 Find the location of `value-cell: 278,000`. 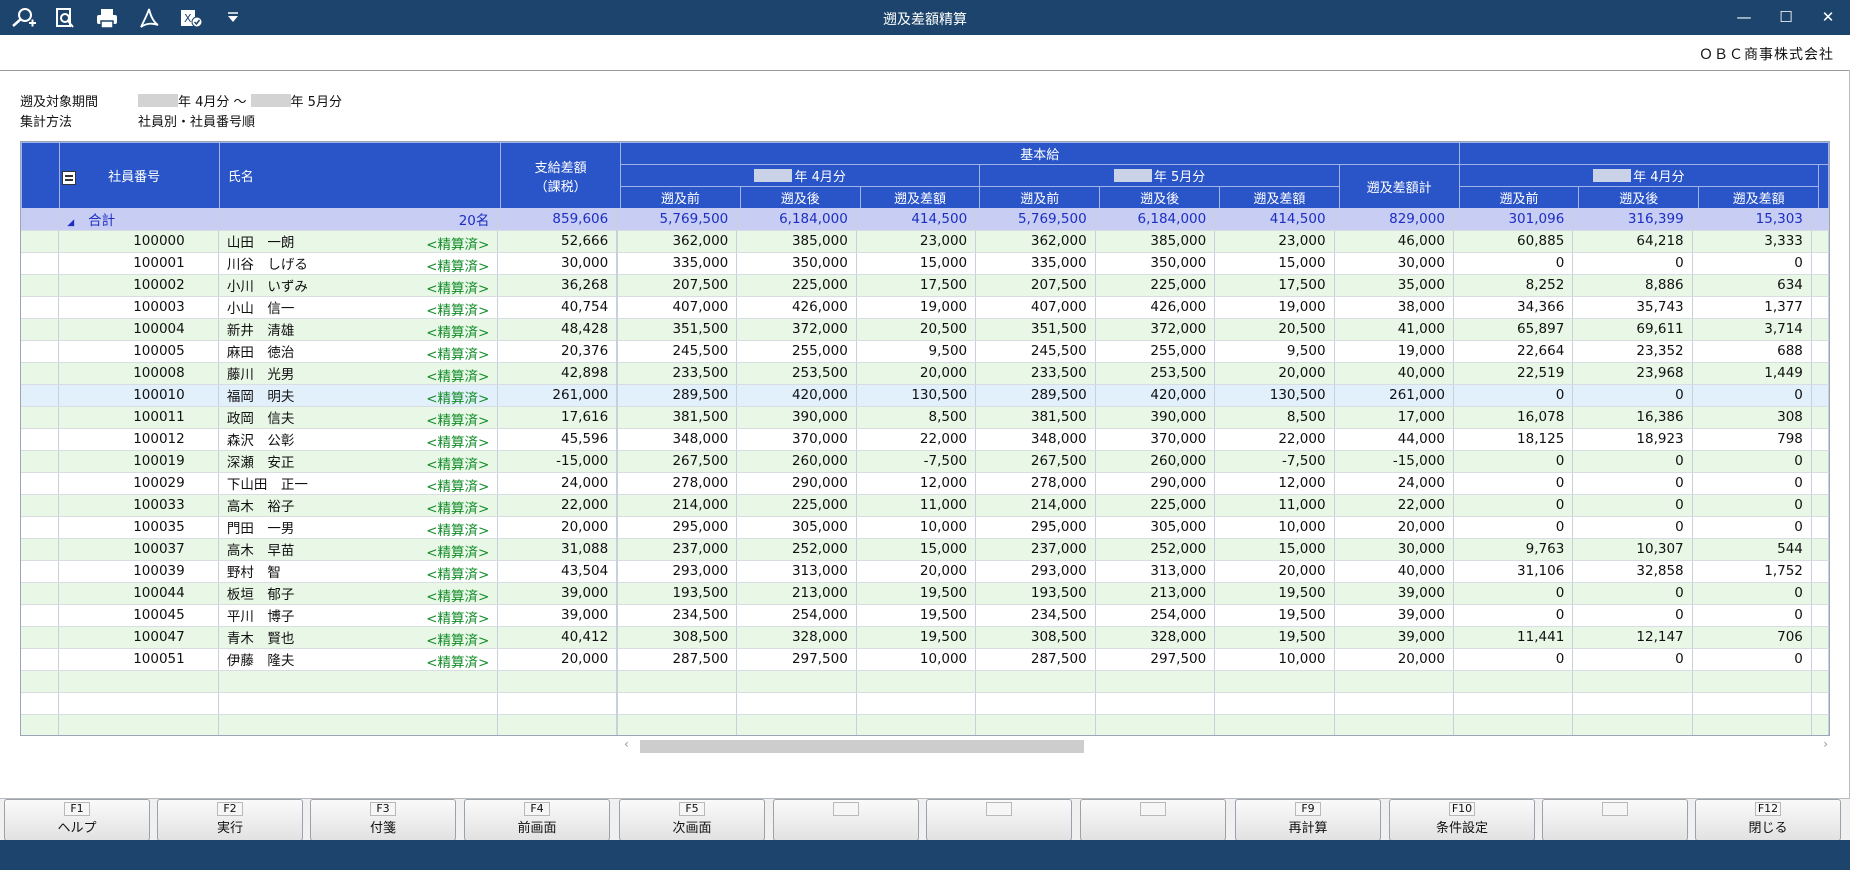

value-cell: 278,000 is located at coordinates (1035, 483).